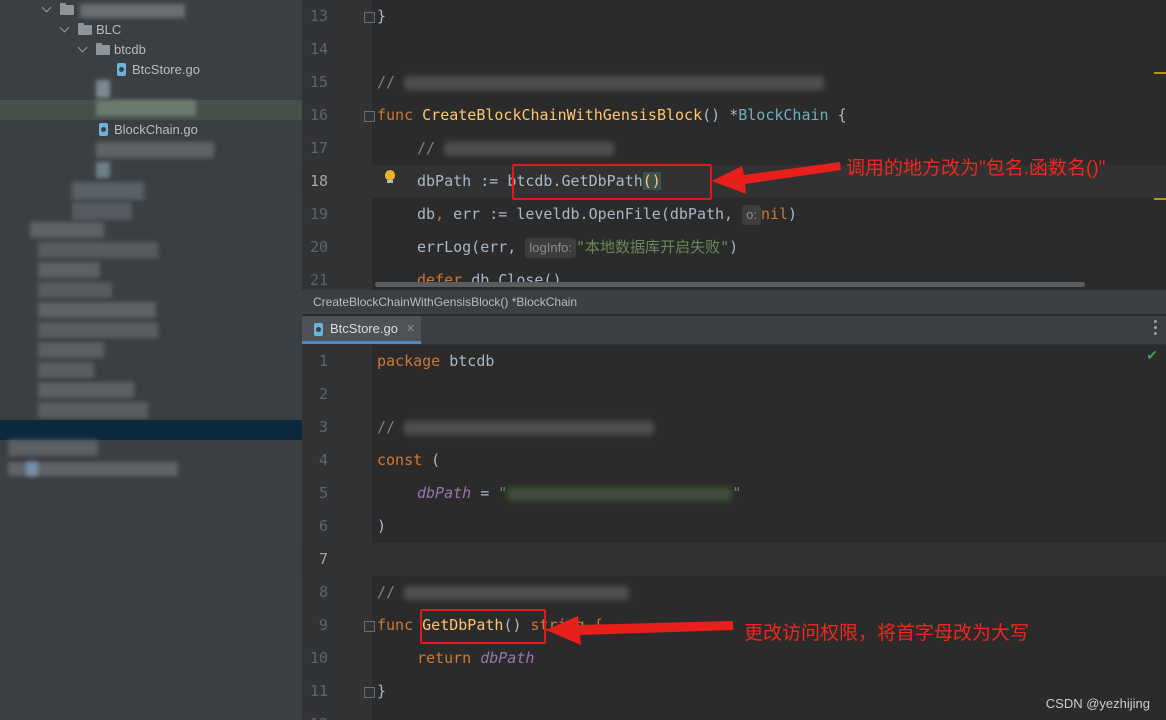  Describe the element at coordinates (318, 148) in the screenshot. I see `line-number: 17` at that location.